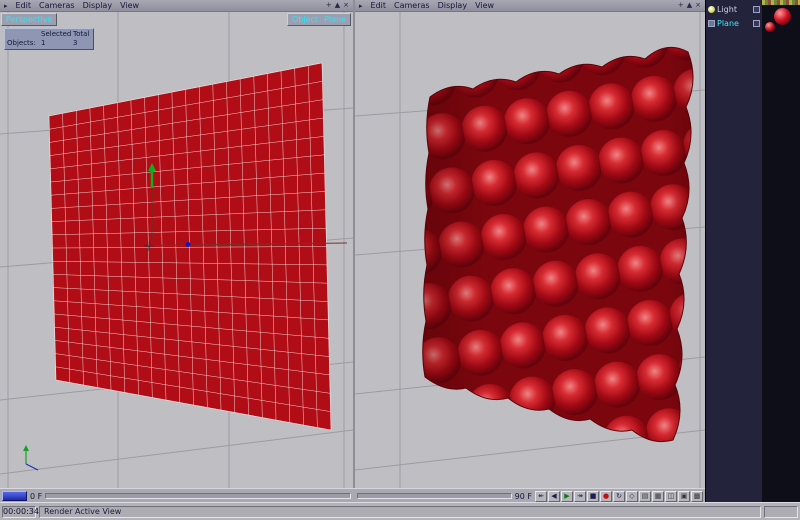 Image resolution: width=800 pixels, height=520 pixels. What do you see at coordinates (770, 27) in the screenshot?
I see `material-thumbnail-small` at bounding box center [770, 27].